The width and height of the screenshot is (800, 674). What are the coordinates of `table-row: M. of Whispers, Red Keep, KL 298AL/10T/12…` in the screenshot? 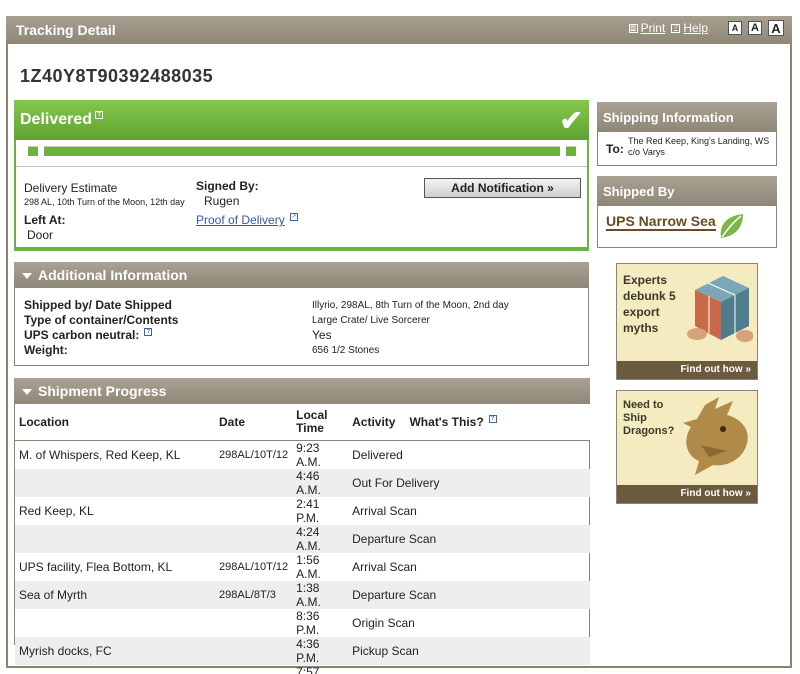 It's located at (302, 454).